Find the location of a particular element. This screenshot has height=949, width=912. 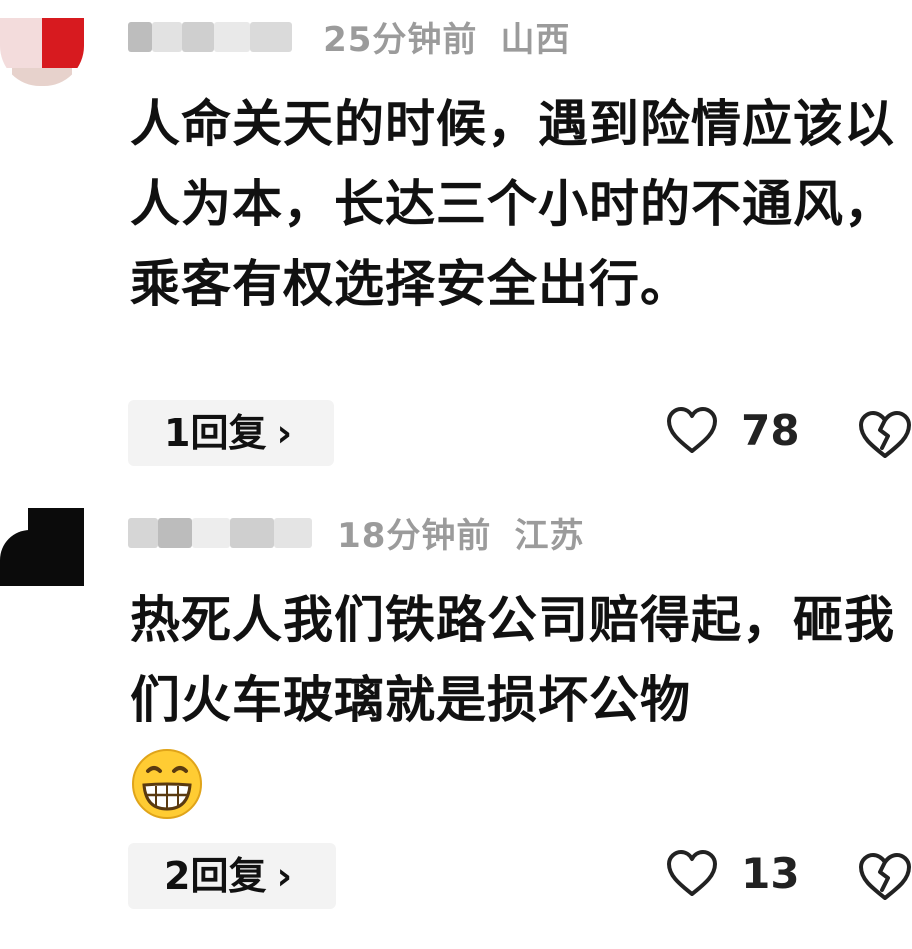

comment-time: 25分钟前 is located at coordinates (400, 40).